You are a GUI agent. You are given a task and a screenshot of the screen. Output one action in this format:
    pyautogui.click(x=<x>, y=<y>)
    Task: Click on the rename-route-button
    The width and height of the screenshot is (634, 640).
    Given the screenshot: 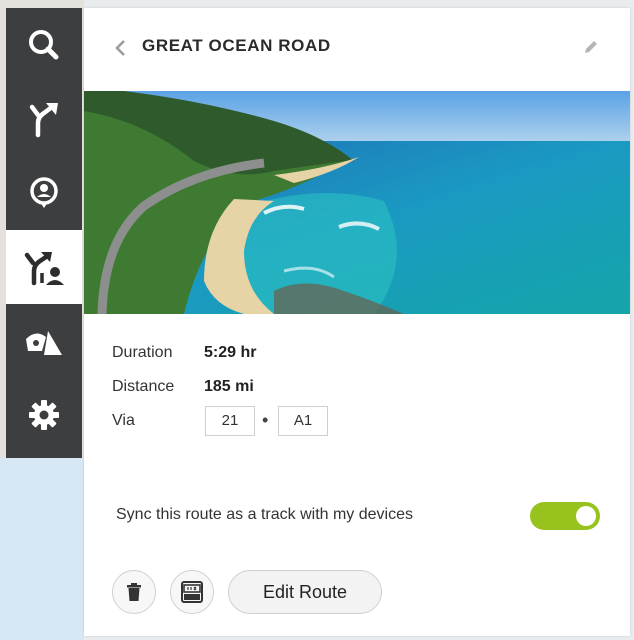 What is the action you would take?
    pyautogui.click(x=591, y=47)
    